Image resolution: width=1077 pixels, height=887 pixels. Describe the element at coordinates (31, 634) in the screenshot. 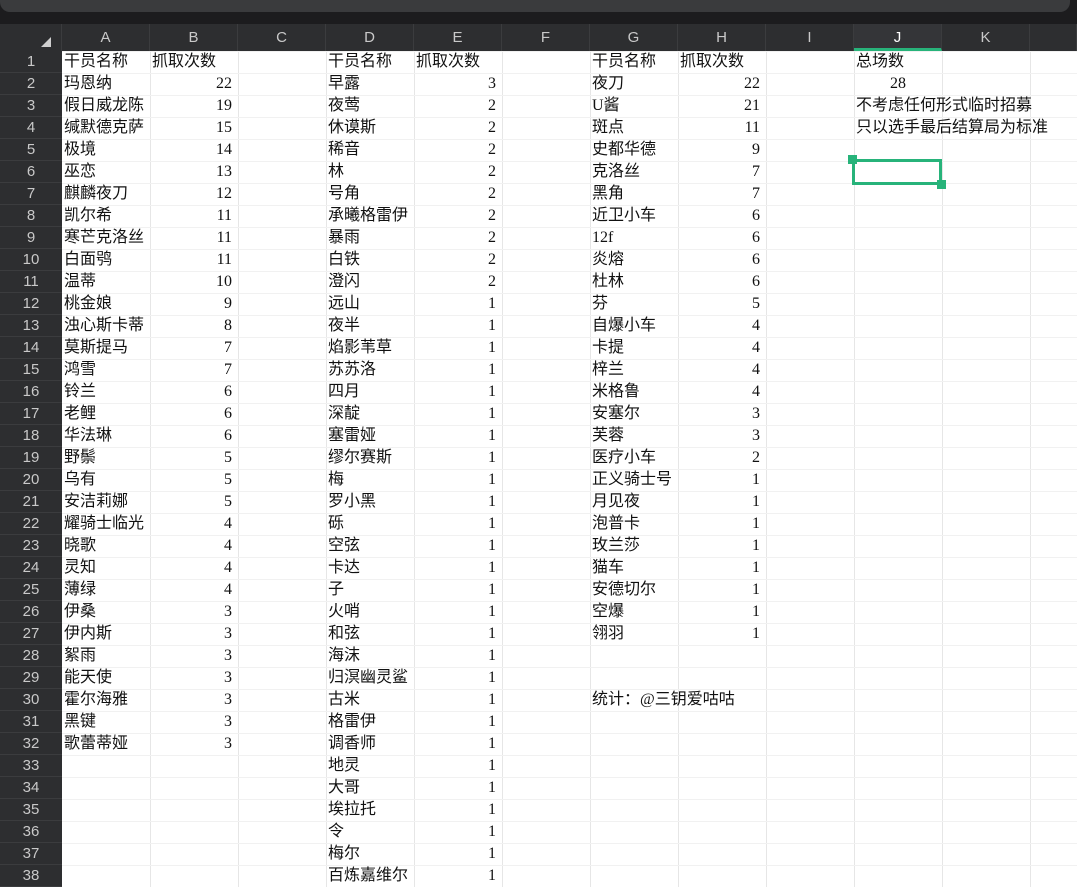

I see `row-header-27: 27` at that location.